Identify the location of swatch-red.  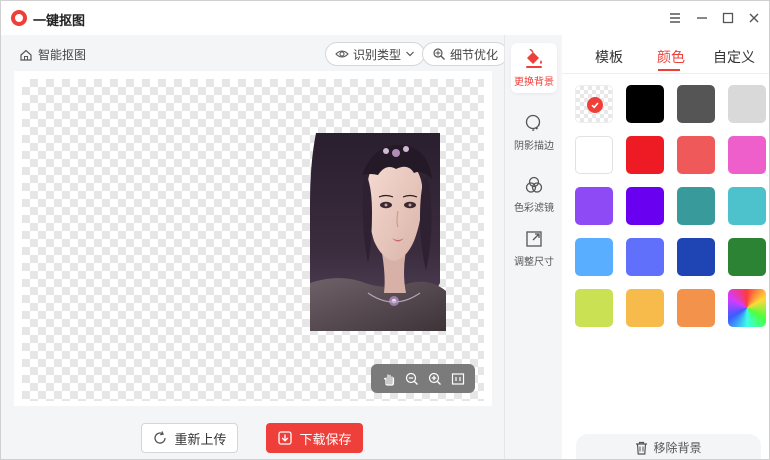
(645, 155).